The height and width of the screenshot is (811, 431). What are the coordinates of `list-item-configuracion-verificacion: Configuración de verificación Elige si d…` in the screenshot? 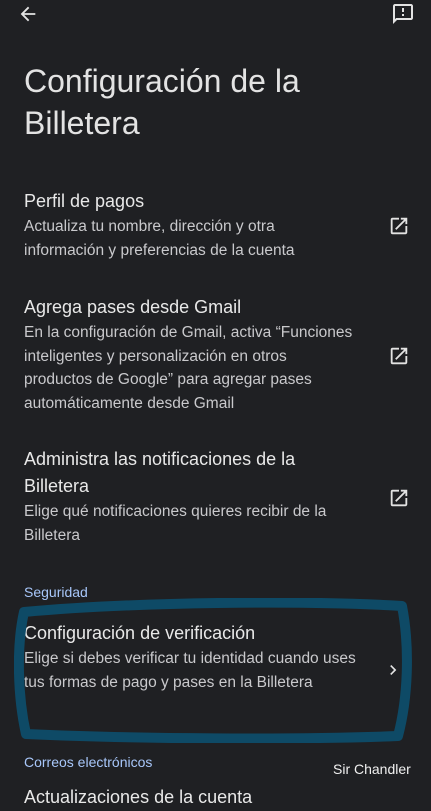 It's located at (221, 657).